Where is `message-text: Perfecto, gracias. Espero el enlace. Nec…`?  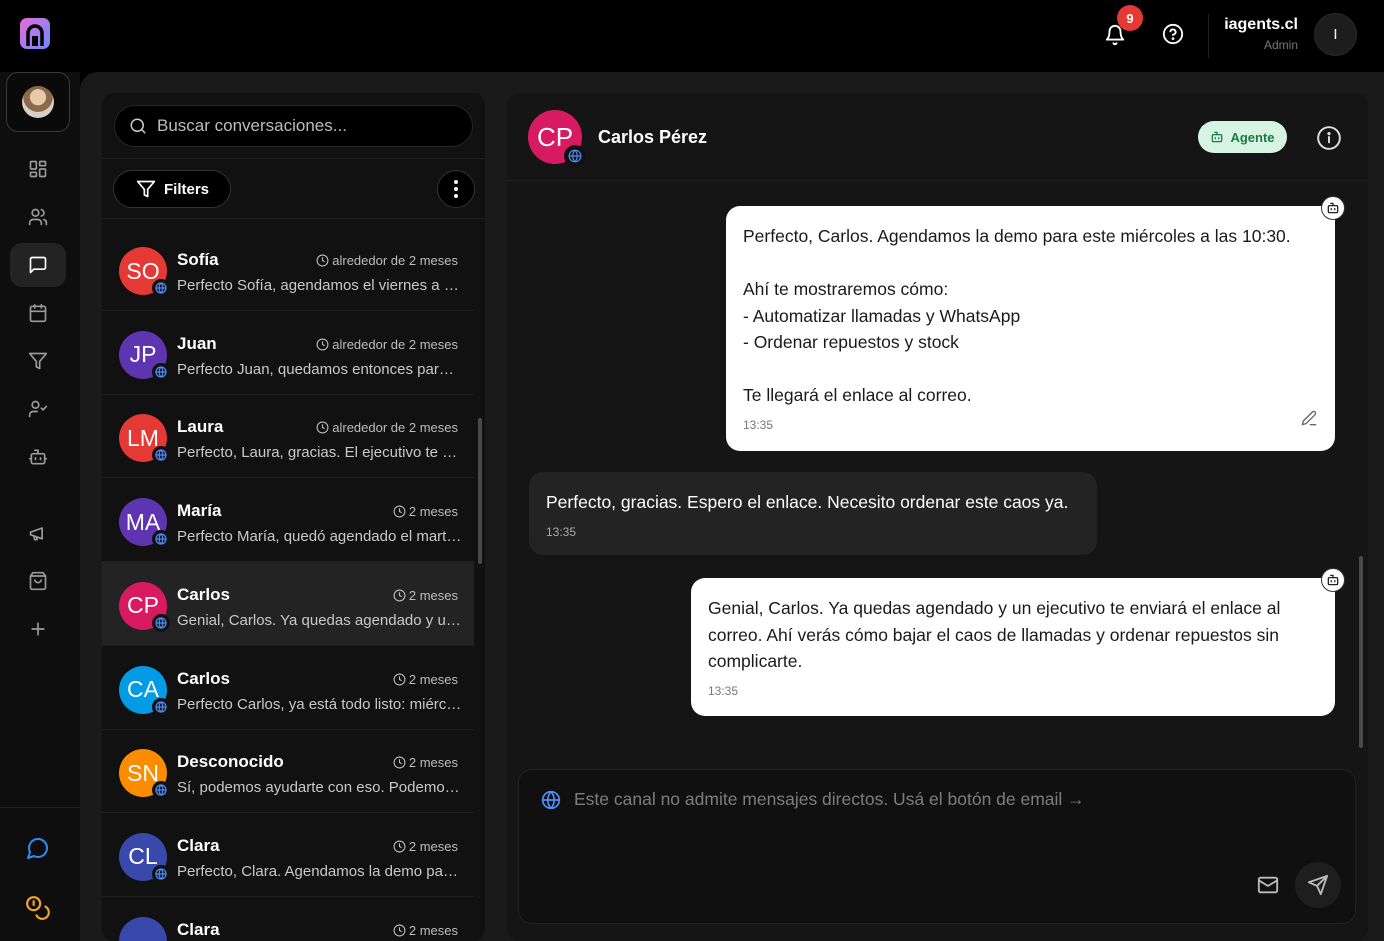
message-text: Perfecto, gracias. Espero el enlace. Nec… is located at coordinates (807, 502).